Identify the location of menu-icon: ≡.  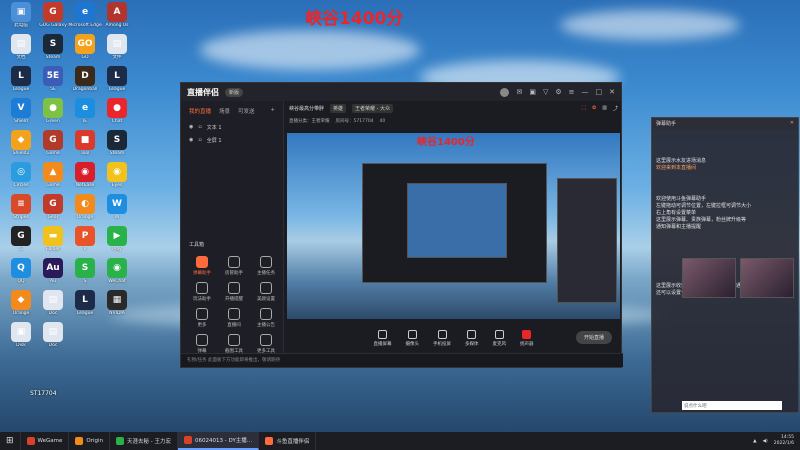
(572, 92).